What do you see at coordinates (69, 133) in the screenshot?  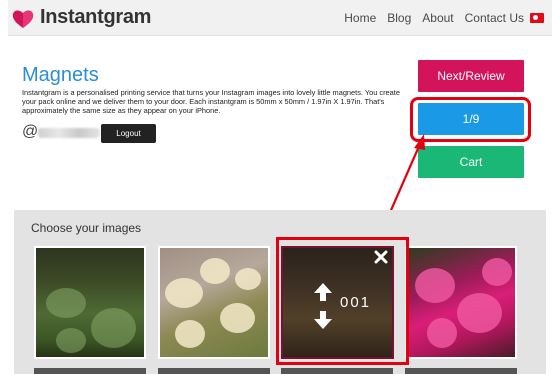 I see `blurred-username` at bounding box center [69, 133].